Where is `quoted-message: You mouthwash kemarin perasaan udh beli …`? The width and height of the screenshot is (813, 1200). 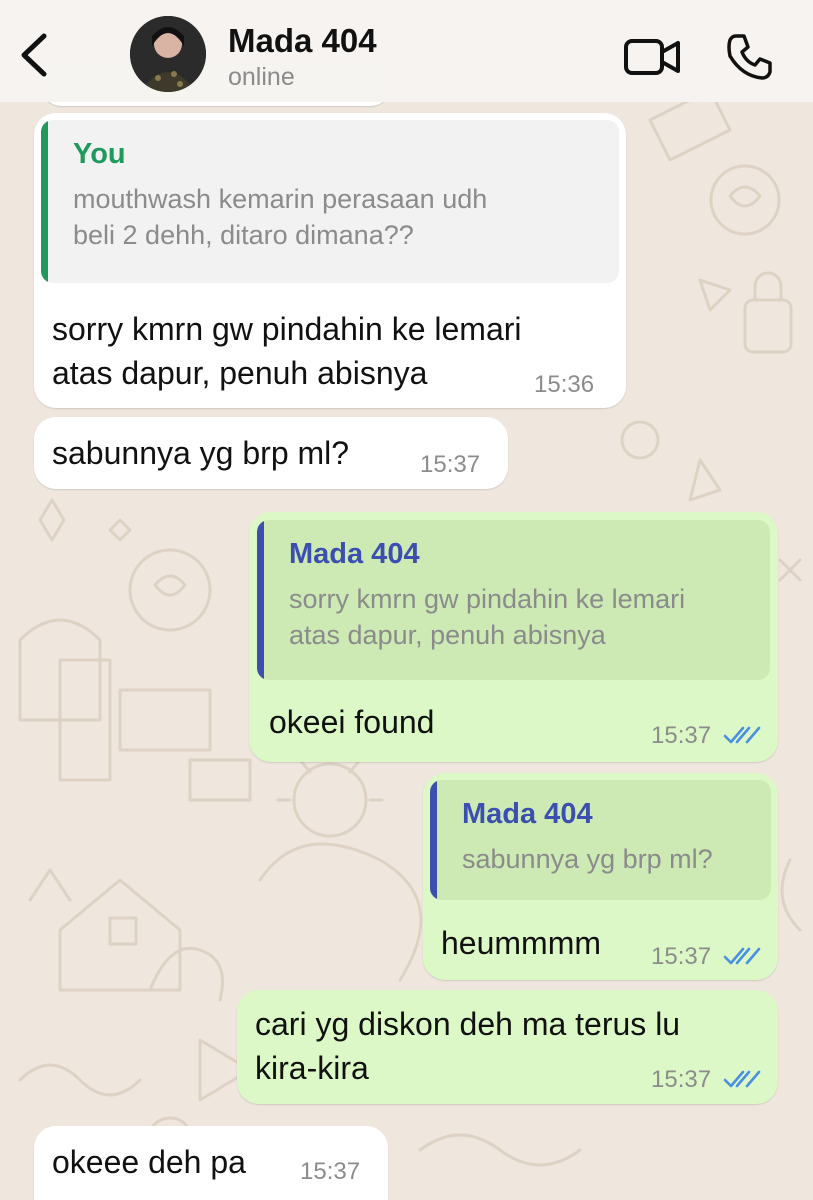 quoted-message: You mouthwash kemarin perasaan udh beli … is located at coordinates (330, 201).